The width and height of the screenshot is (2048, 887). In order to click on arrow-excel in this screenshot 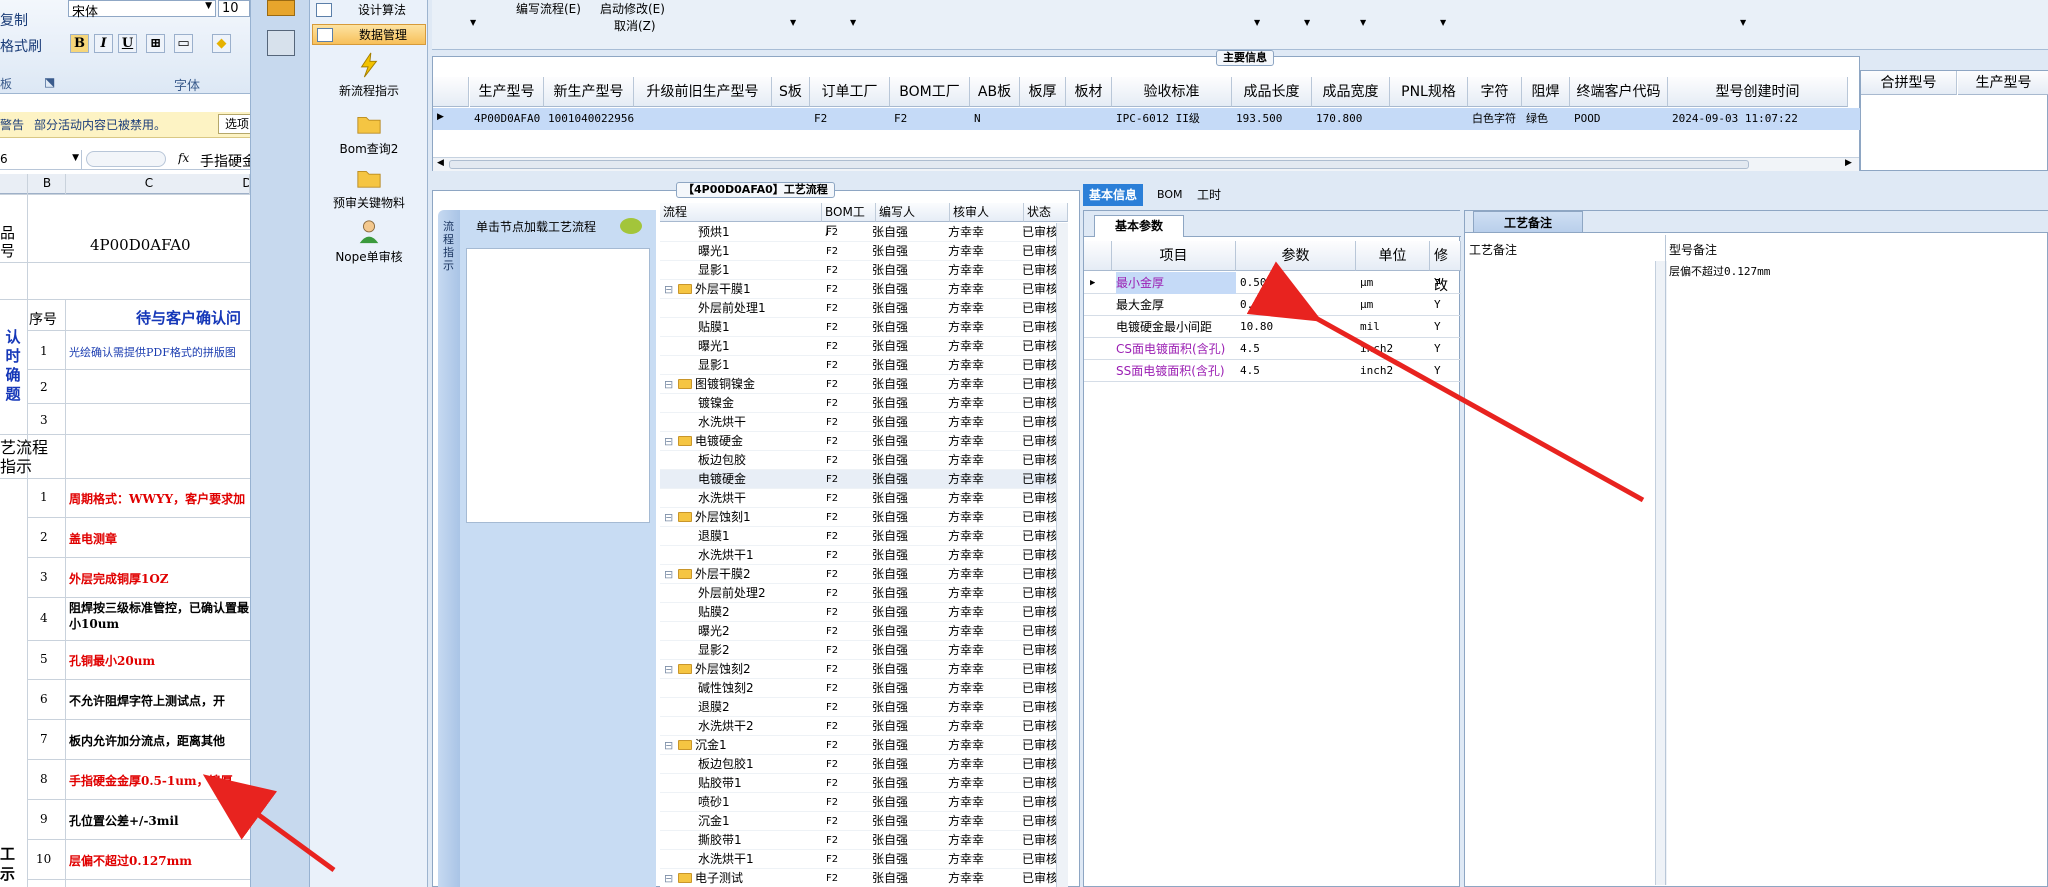, I will do `click(269, 823)`.